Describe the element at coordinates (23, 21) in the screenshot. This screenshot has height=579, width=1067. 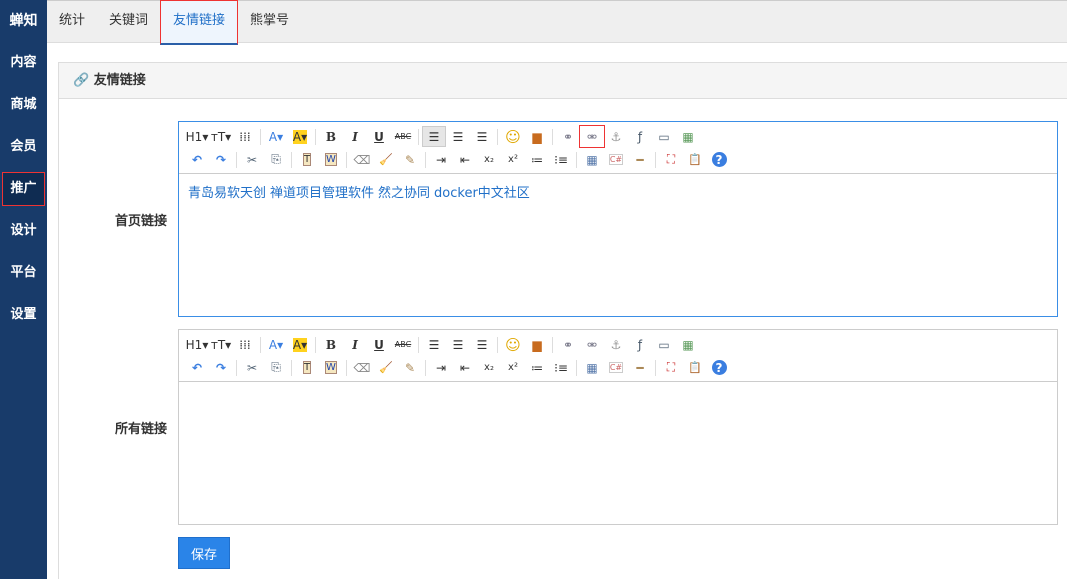
I see `brand-logo: 蝉知` at that location.